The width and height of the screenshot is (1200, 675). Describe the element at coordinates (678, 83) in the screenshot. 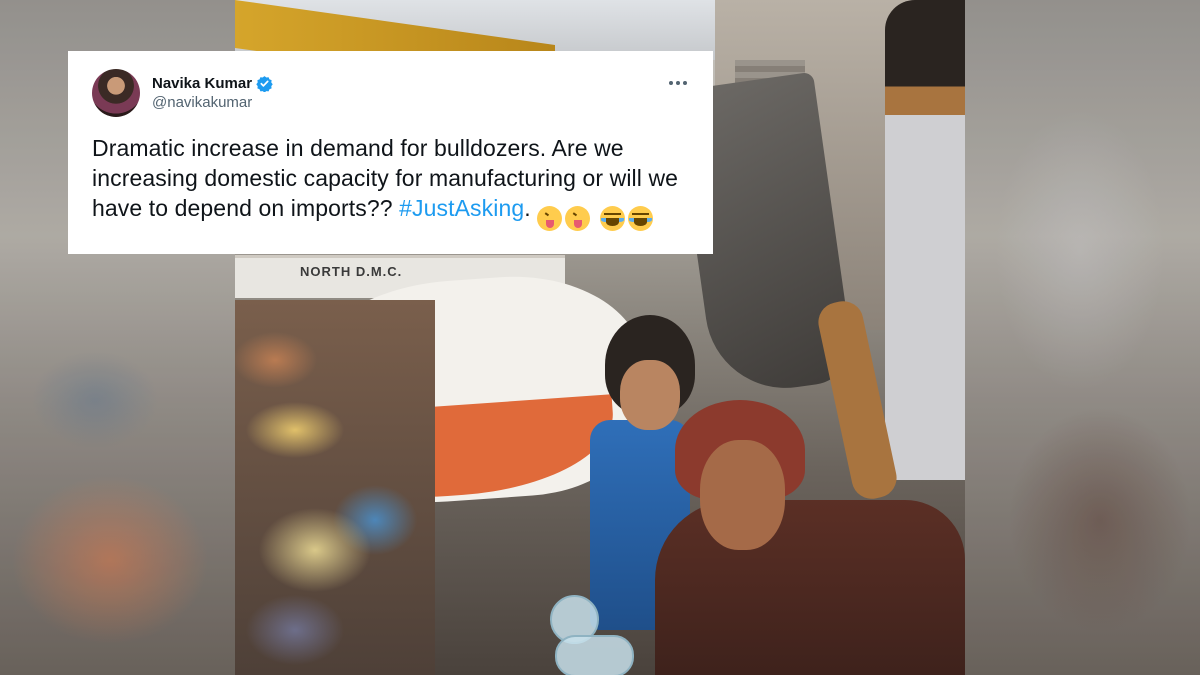

I see `more-options-icon` at that location.